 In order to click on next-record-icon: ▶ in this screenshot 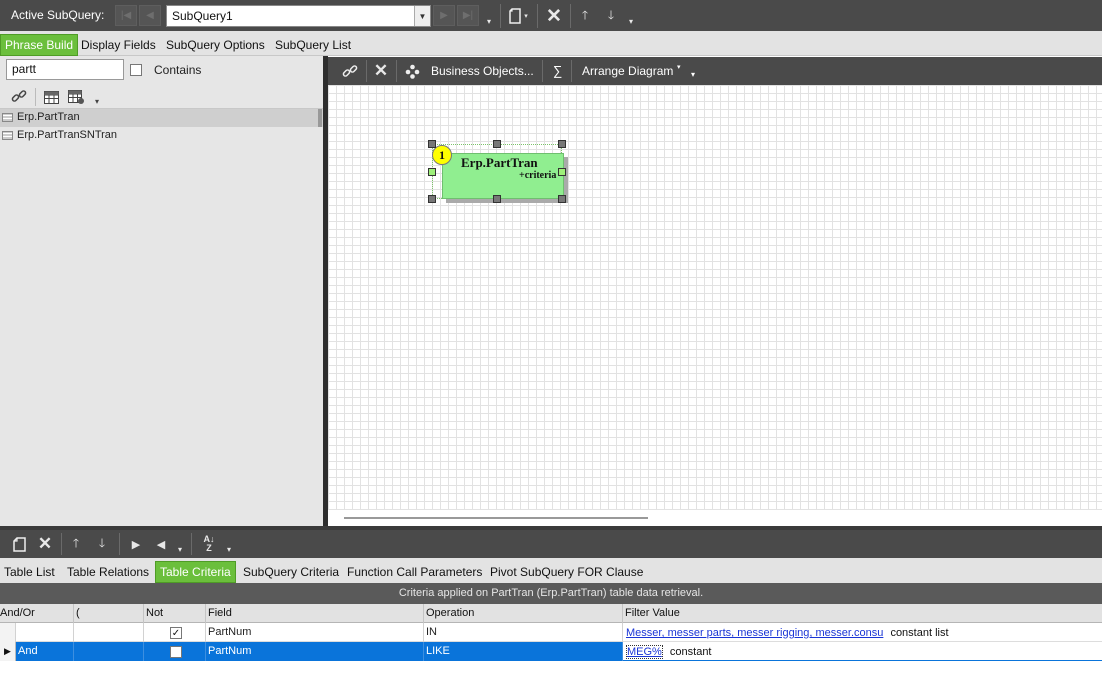, I will do `click(444, 15)`.